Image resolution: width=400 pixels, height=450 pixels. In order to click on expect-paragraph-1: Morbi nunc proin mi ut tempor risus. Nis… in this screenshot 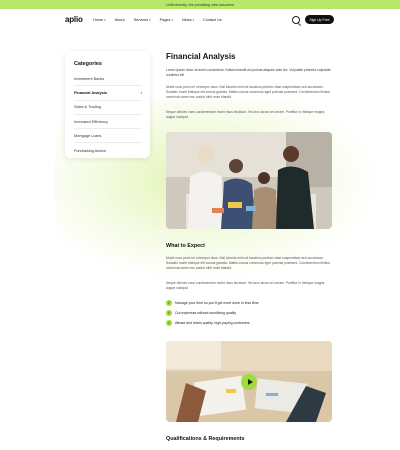, I will do `click(248, 263)`.